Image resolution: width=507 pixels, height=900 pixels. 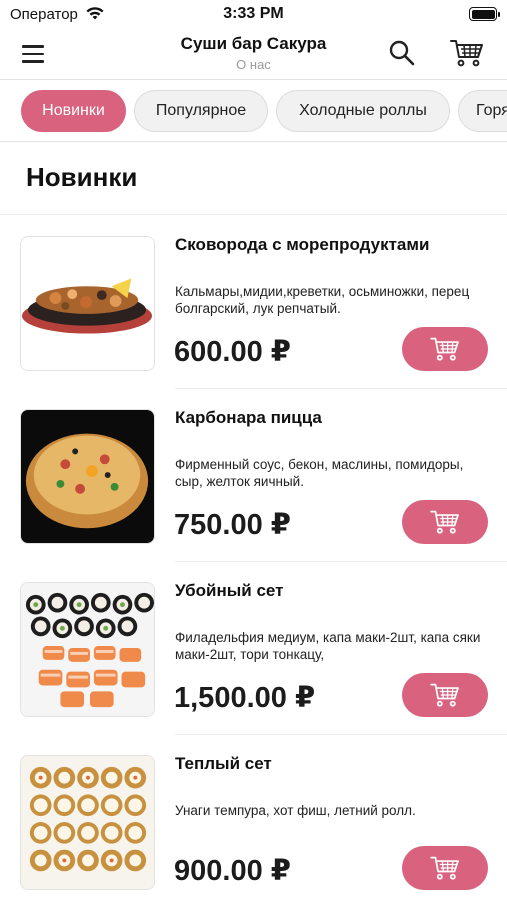 What do you see at coordinates (201, 111) in the screenshot?
I see `category-chip-popular: Популярное` at bounding box center [201, 111].